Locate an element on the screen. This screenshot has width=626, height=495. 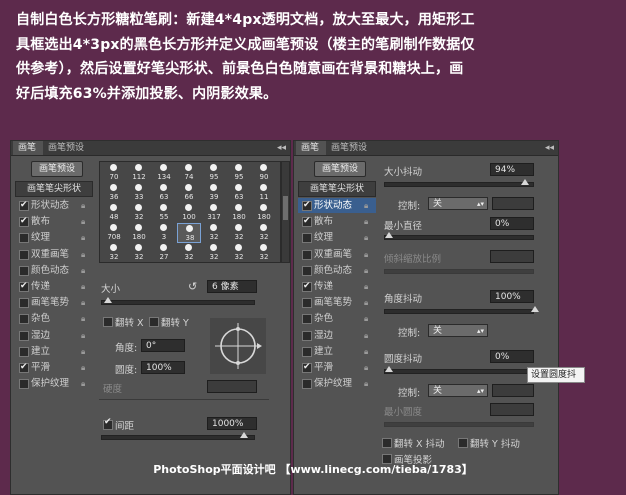
roundness-jitter-slider is located at coordinates (459, 370).